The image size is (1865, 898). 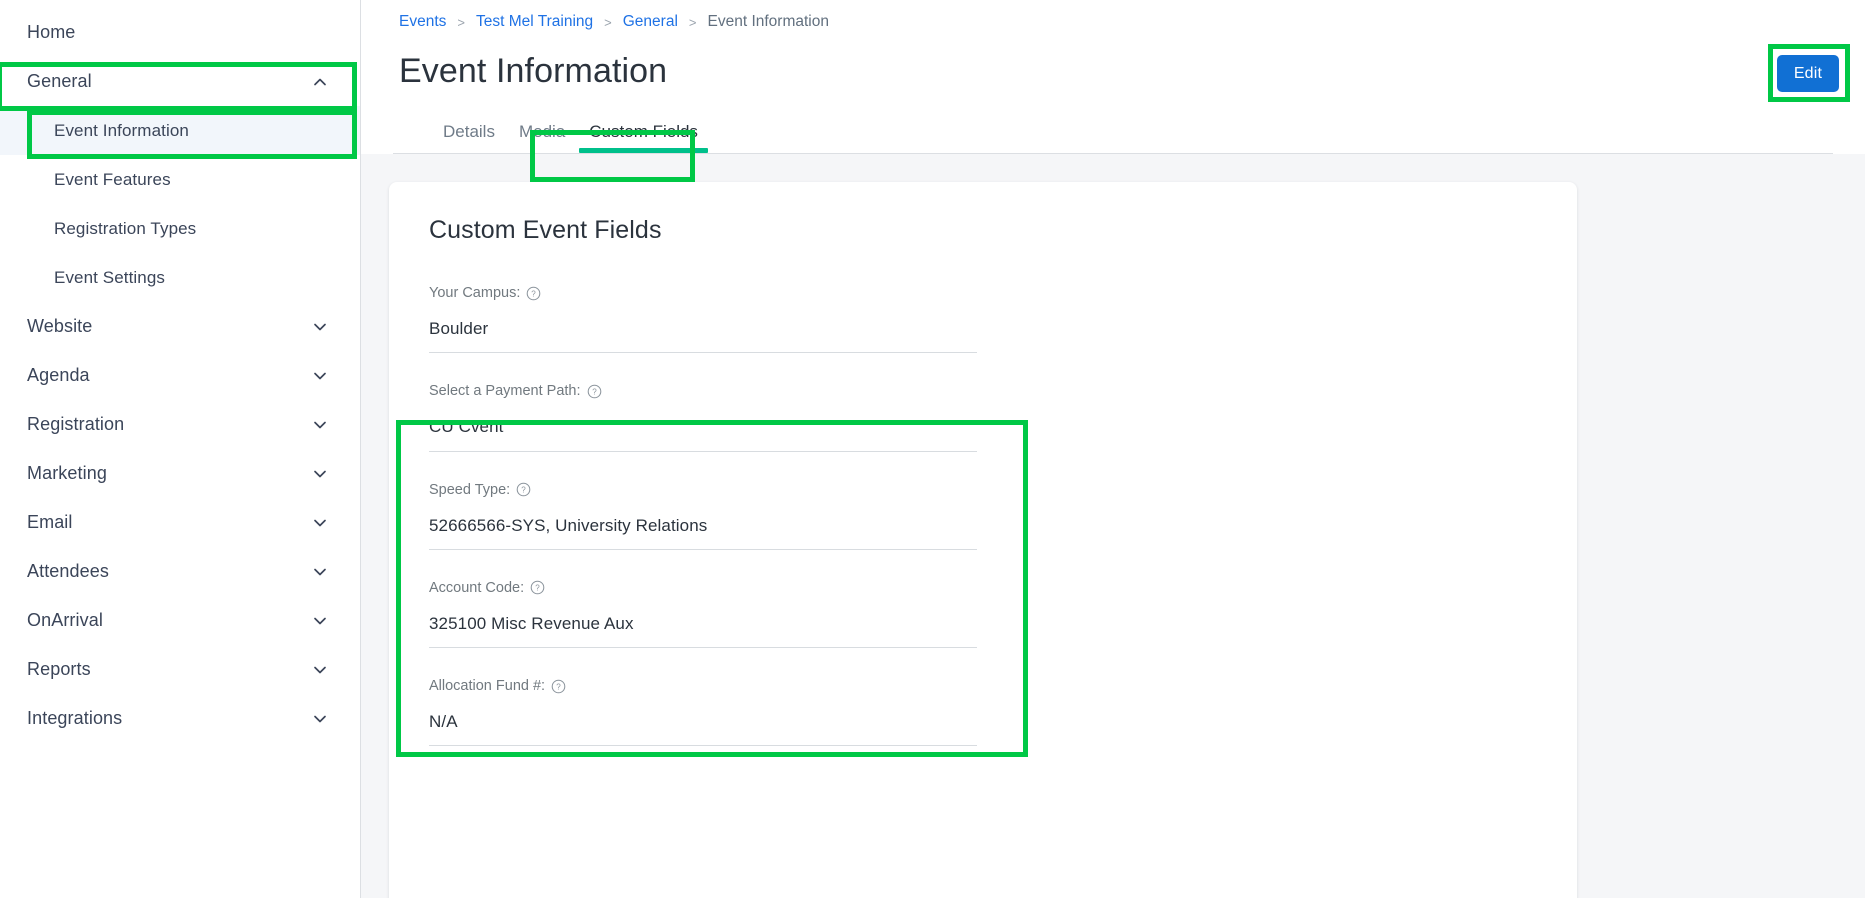 What do you see at coordinates (65, 620) in the screenshot?
I see `sidebar-item-label: OnArrival` at bounding box center [65, 620].